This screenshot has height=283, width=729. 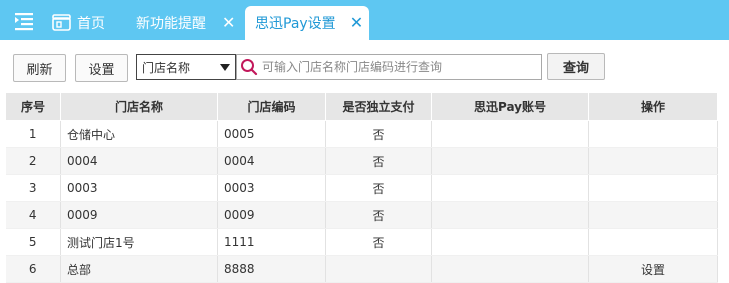 I want to click on search-input, so click(x=397, y=67).